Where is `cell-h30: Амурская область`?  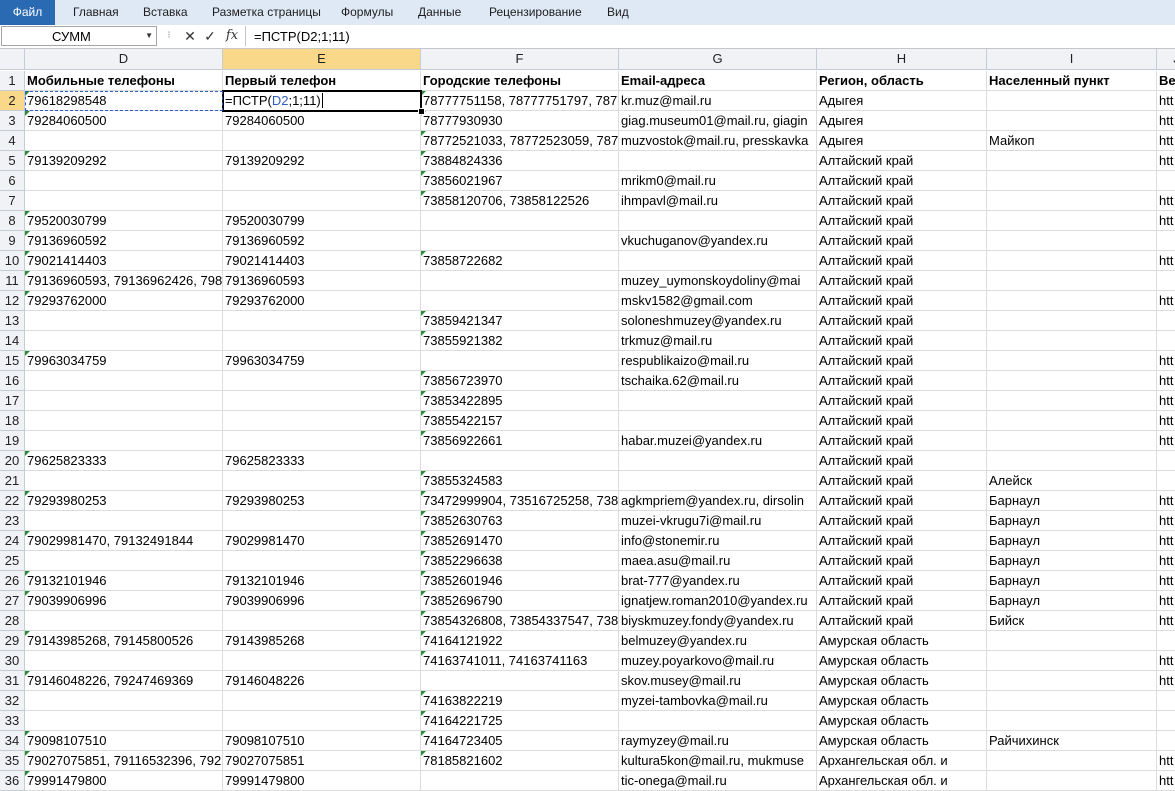
cell-h30: Амурская область is located at coordinates (902, 661).